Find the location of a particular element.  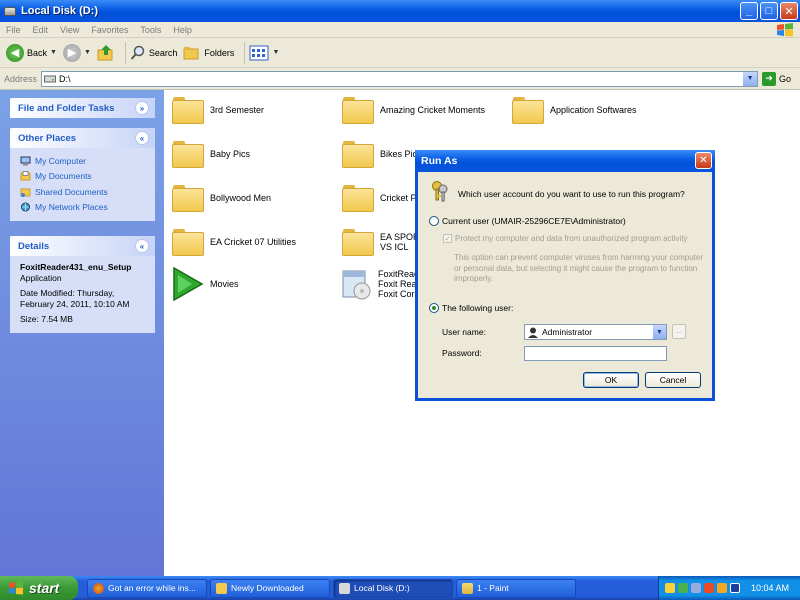

media-play-icon is located at coordinates (188, 284).